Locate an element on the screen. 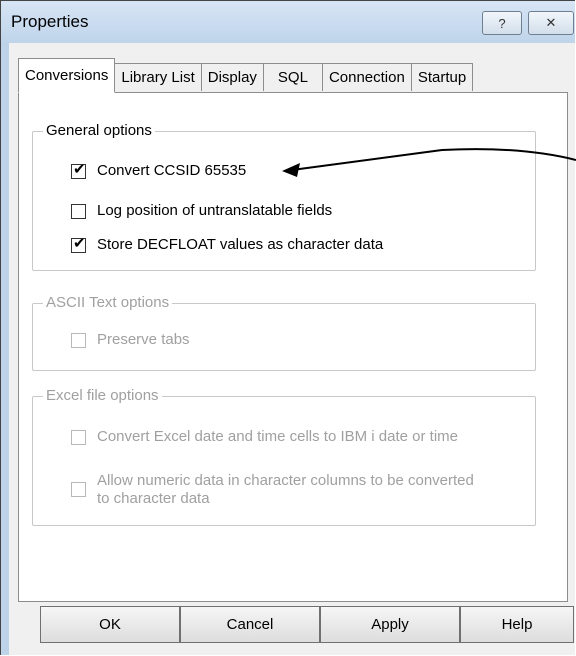 The width and height of the screenshot is (576, 656). close-icon: ✕ is located at coordinates (551, 22).